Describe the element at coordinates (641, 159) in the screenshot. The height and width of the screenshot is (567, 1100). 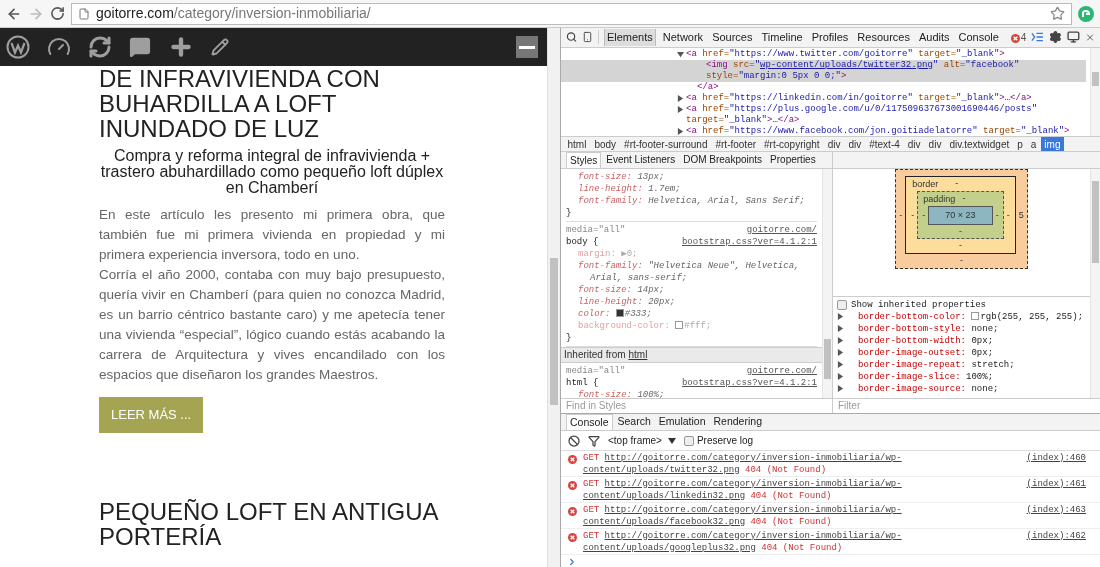
I see `sidebar-tab: Event Listeners` at that location.